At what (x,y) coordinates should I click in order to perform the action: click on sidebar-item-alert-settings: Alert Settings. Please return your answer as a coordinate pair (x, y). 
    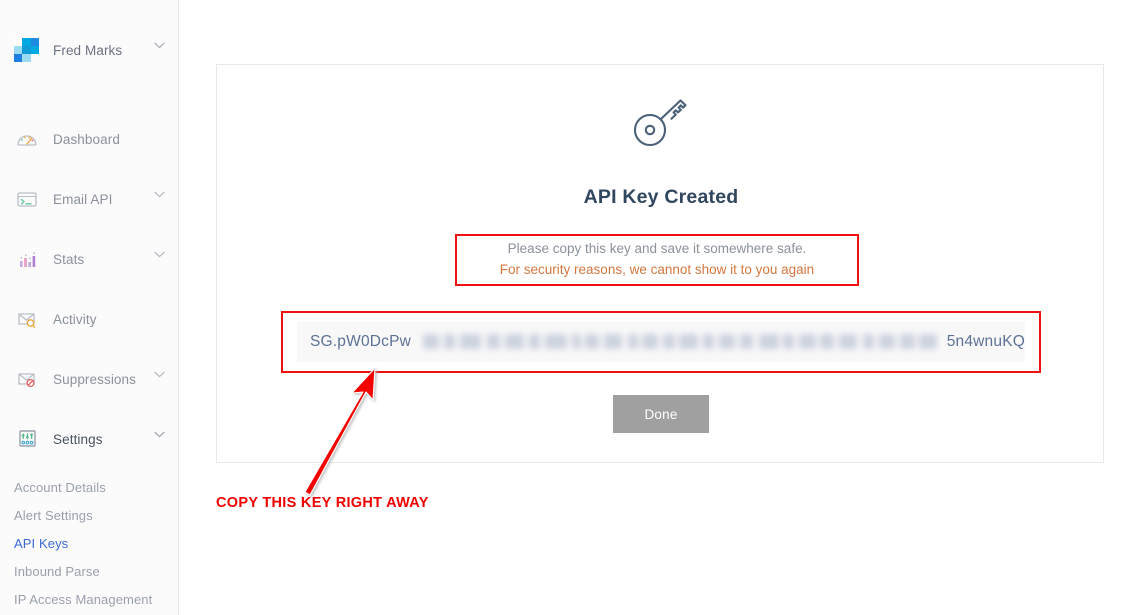
    Looking at the image, I should click on (89, 515).